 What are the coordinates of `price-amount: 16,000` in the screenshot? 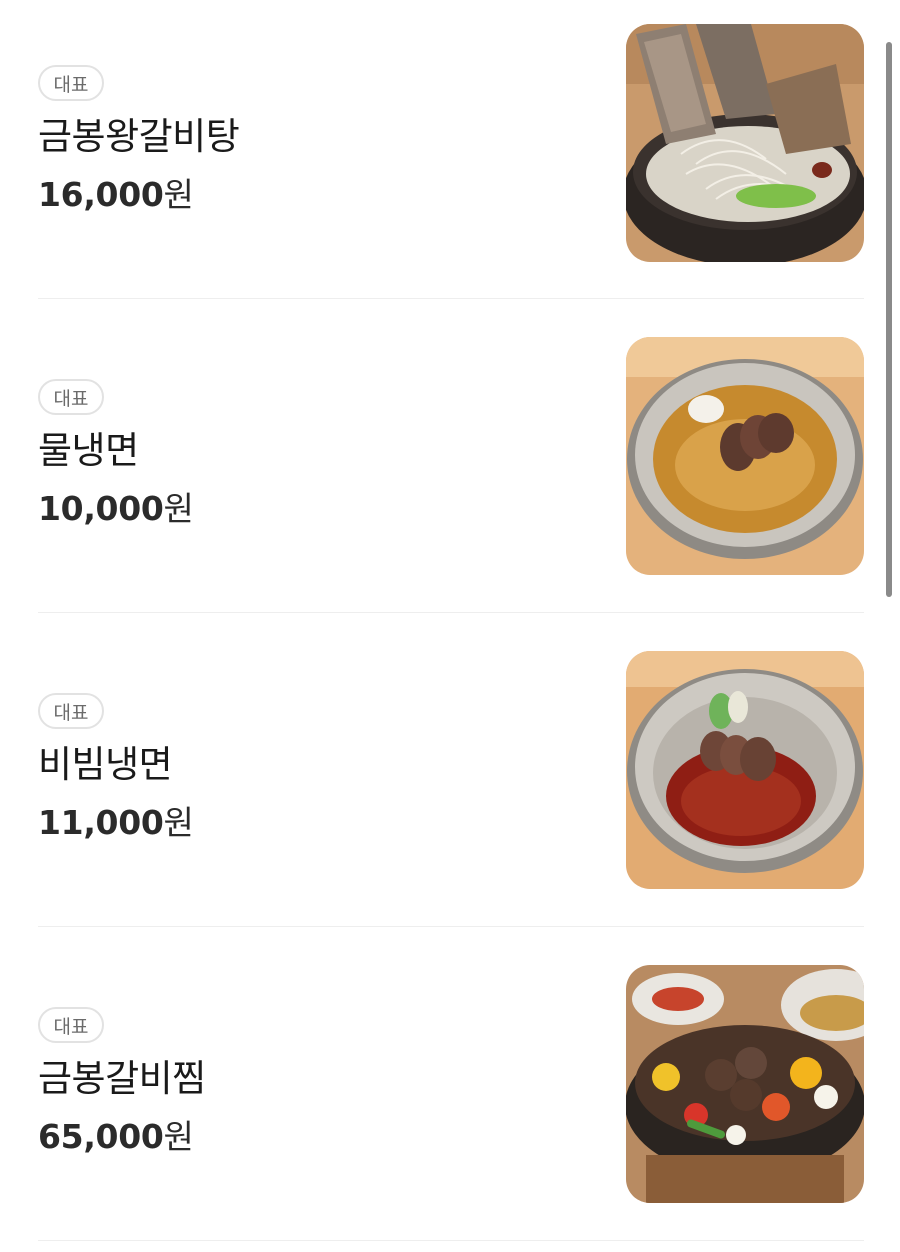 It's located at (101, 194).